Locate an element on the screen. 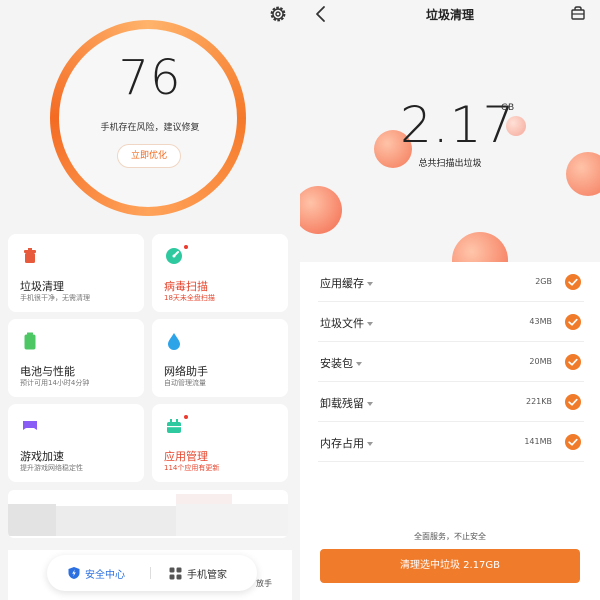 The width and height of the screenshot is (600, 600). nav-divider is located at coordinates (150, 573).